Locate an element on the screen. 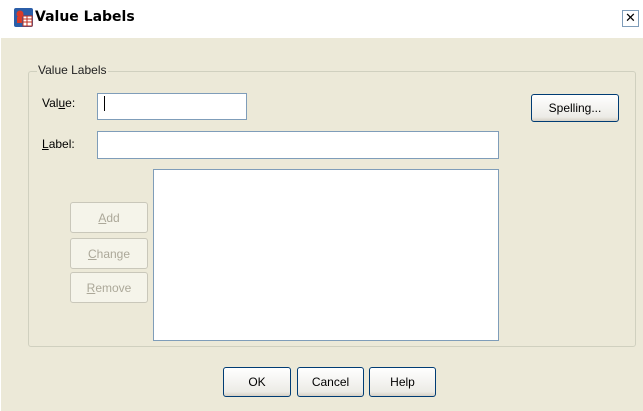  spss-value-labels-icon is located at coordinates (23, 17).